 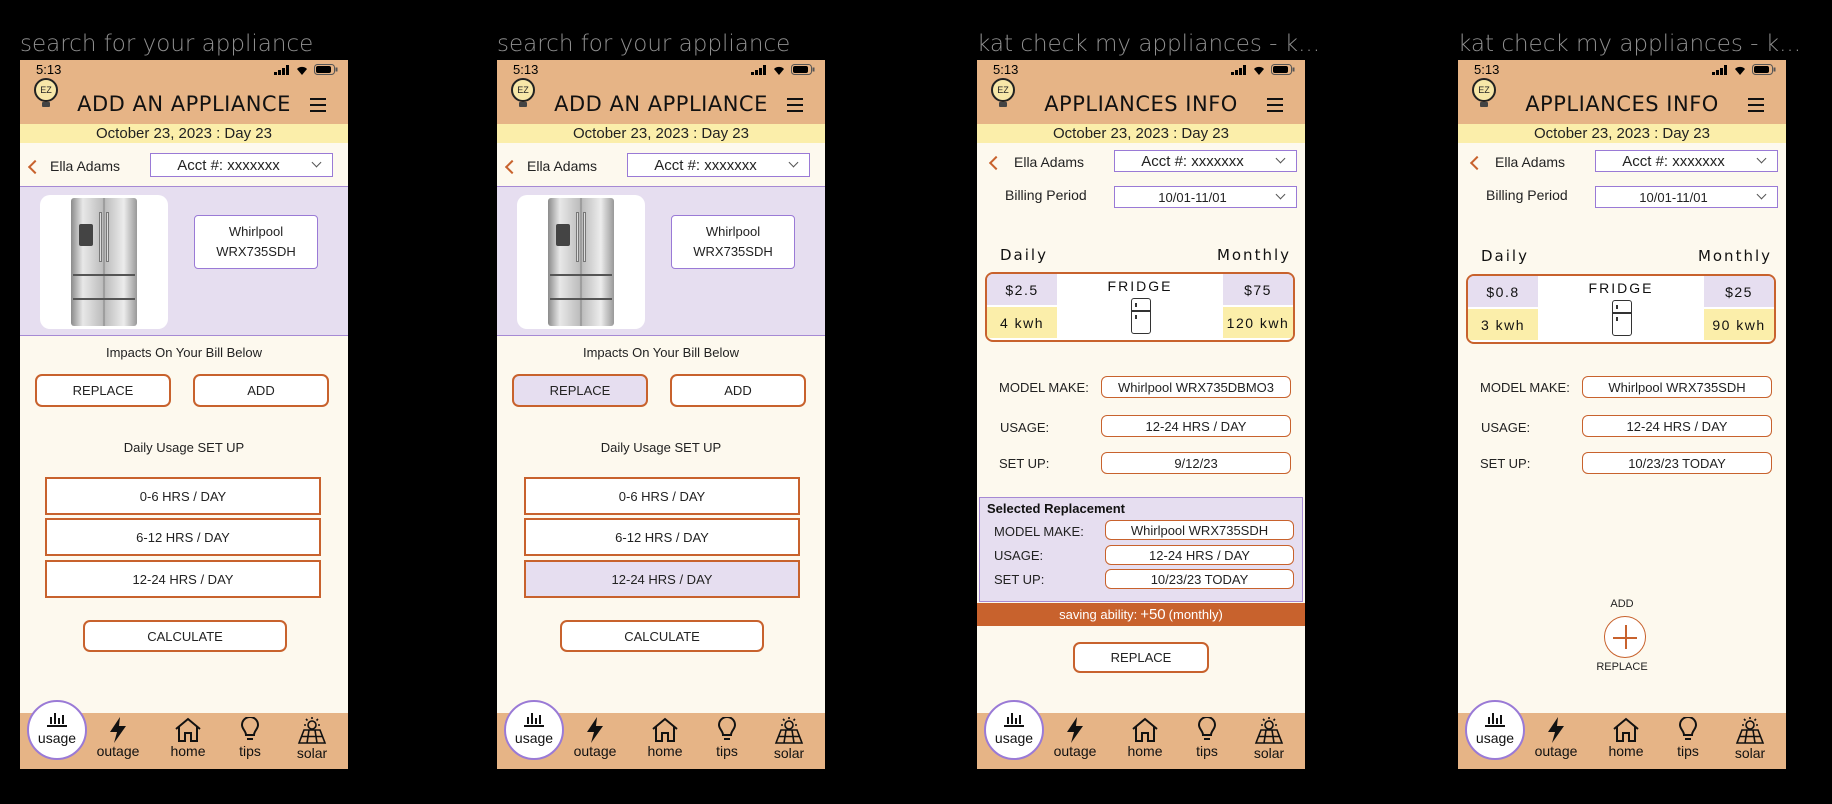 What do you see at coordinates (49, 69) in the screenshot?
I see `status-time: 5:13` at bounding box center [49, 69].